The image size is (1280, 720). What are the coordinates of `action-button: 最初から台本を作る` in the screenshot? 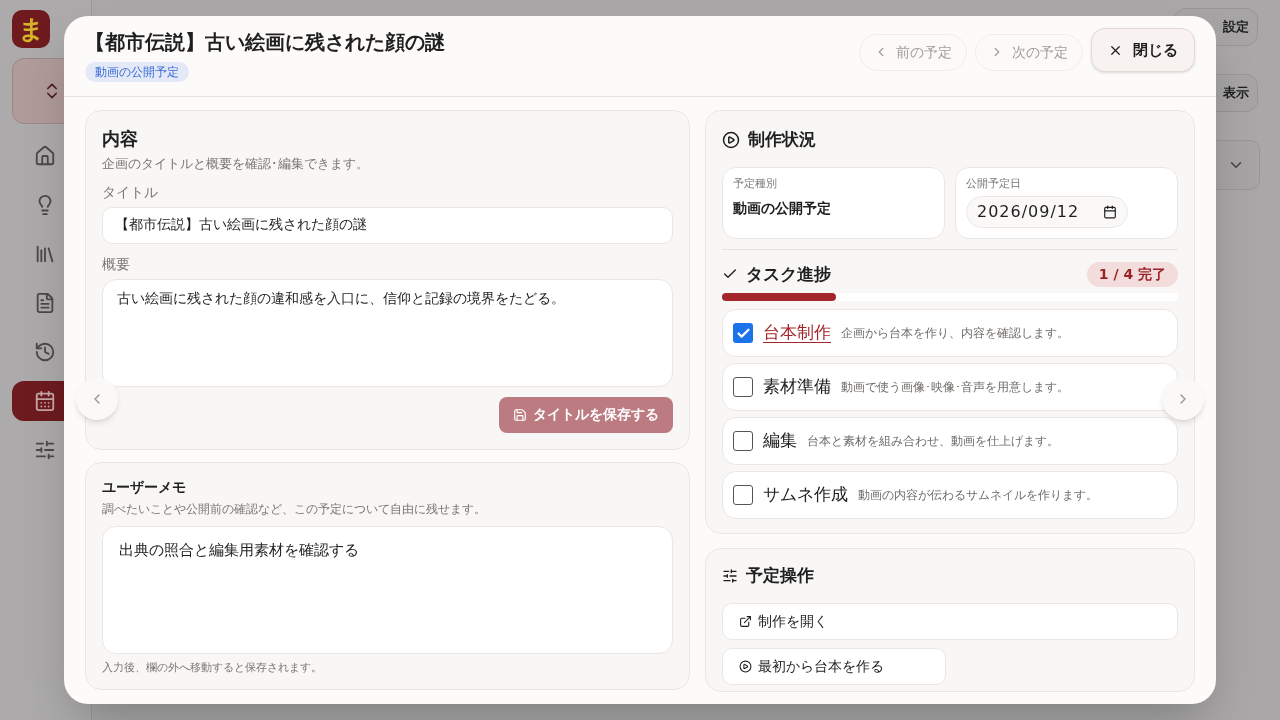 It's located at (834, 666).